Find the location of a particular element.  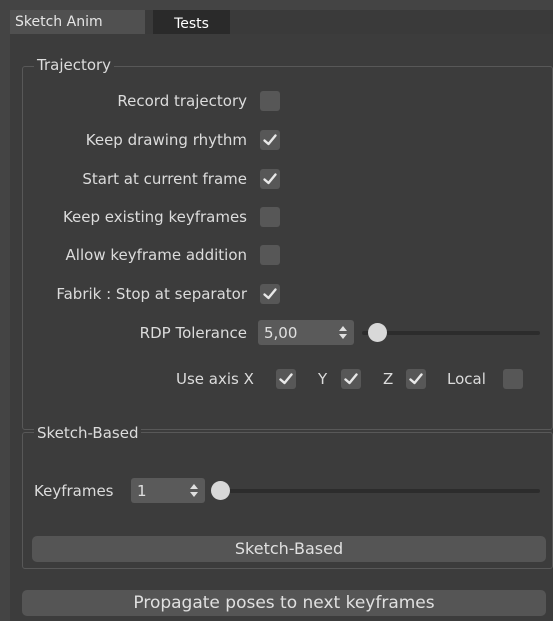

keyframes-slider-handle is located at coordinates (220, 490).